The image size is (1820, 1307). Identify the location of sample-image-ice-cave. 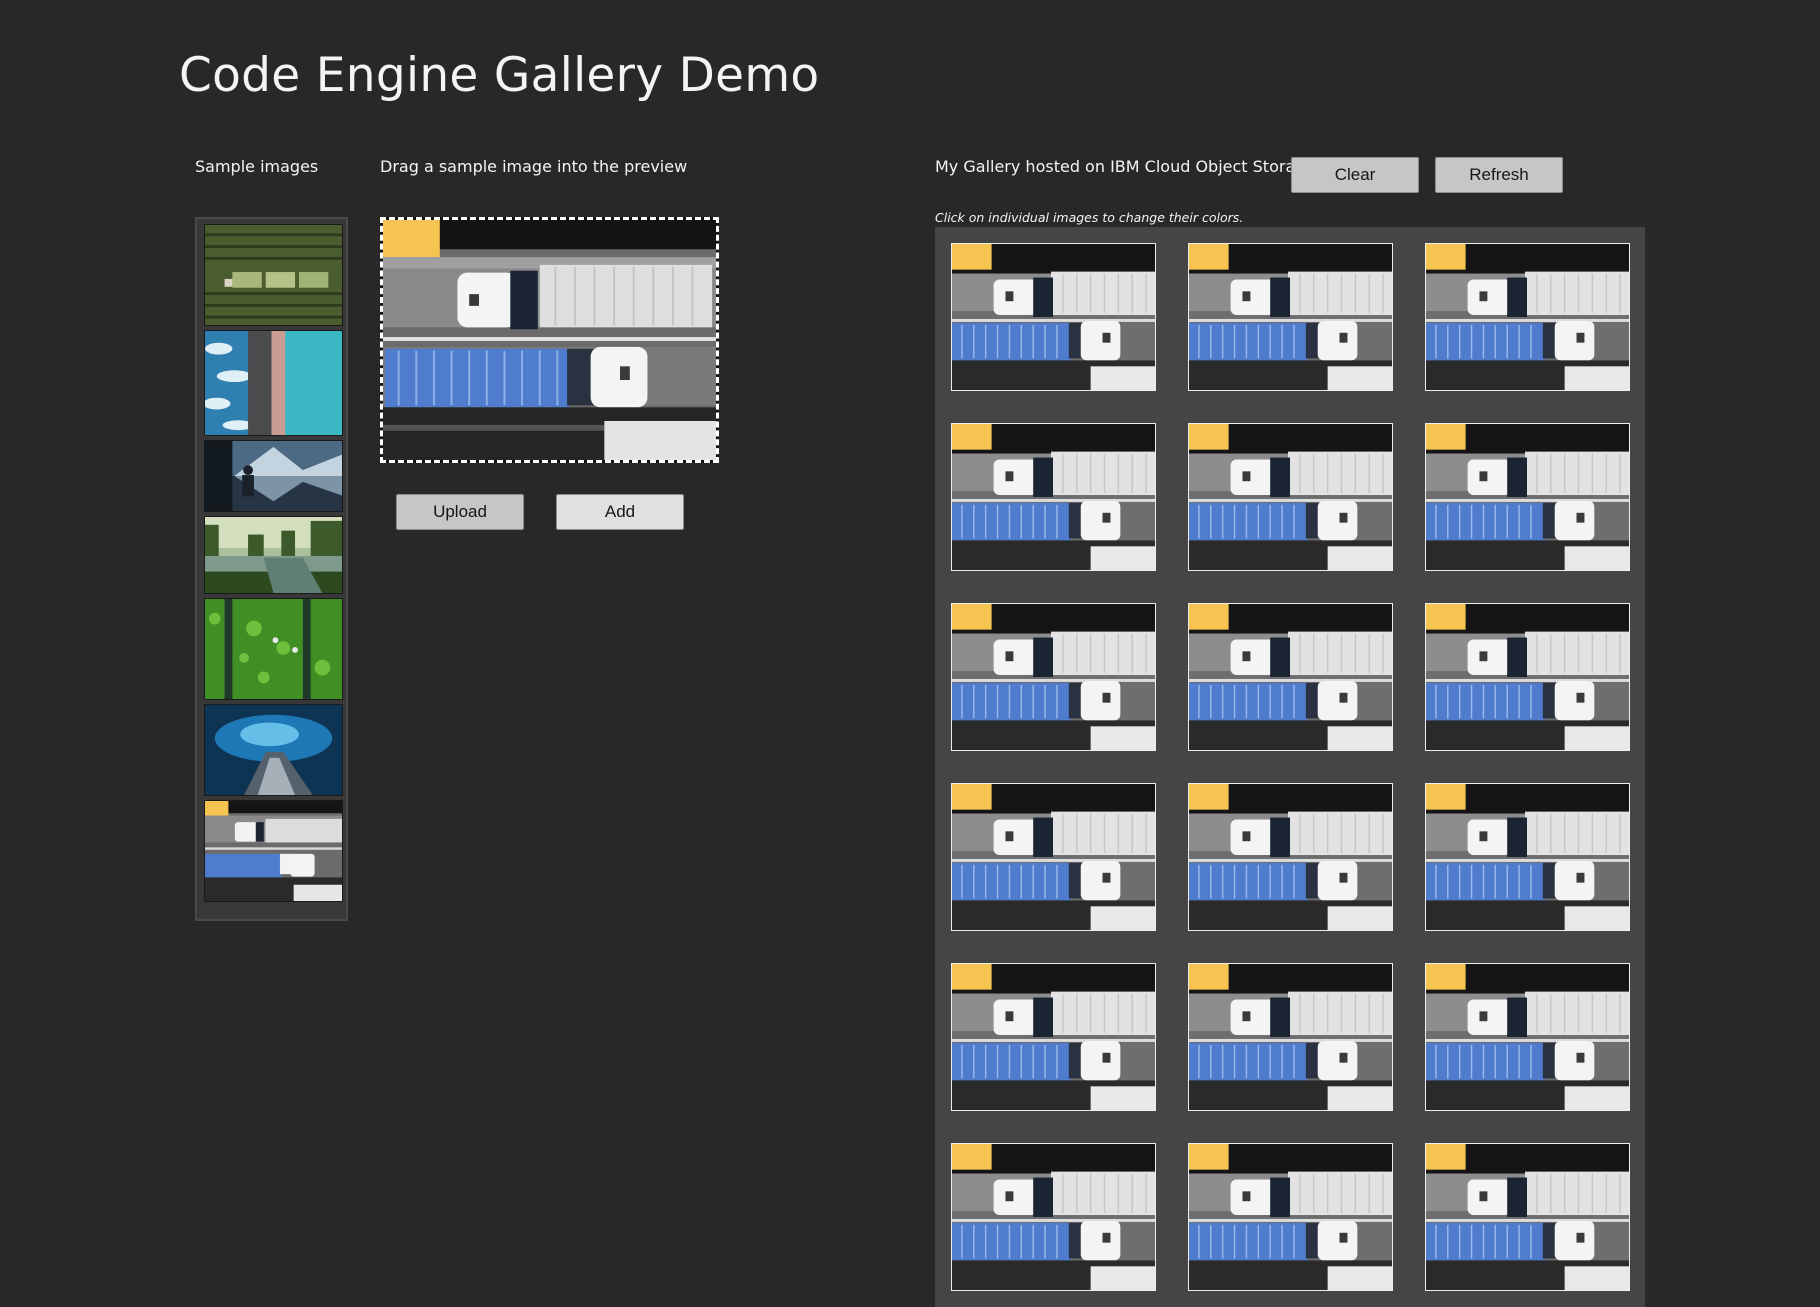
(273, 750).